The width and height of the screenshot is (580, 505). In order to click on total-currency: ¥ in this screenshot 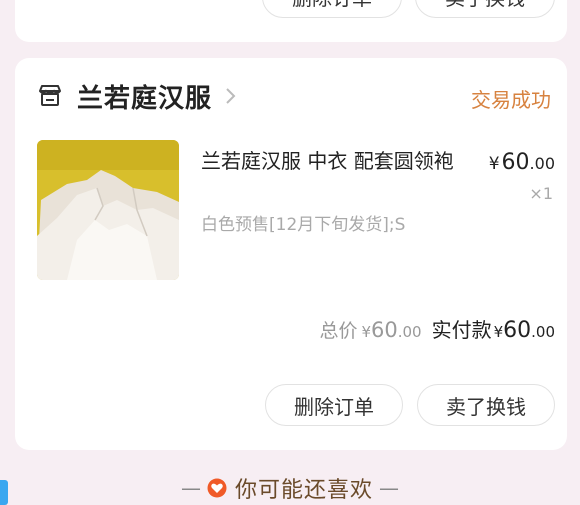, I will do `click(366, 332)`.